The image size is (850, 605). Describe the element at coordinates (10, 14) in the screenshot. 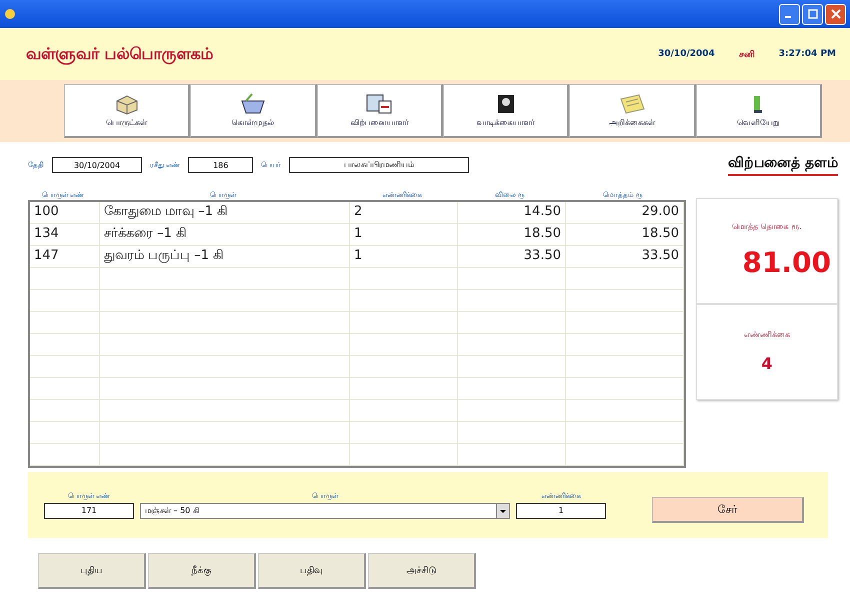

I see `app-icon` at that location.